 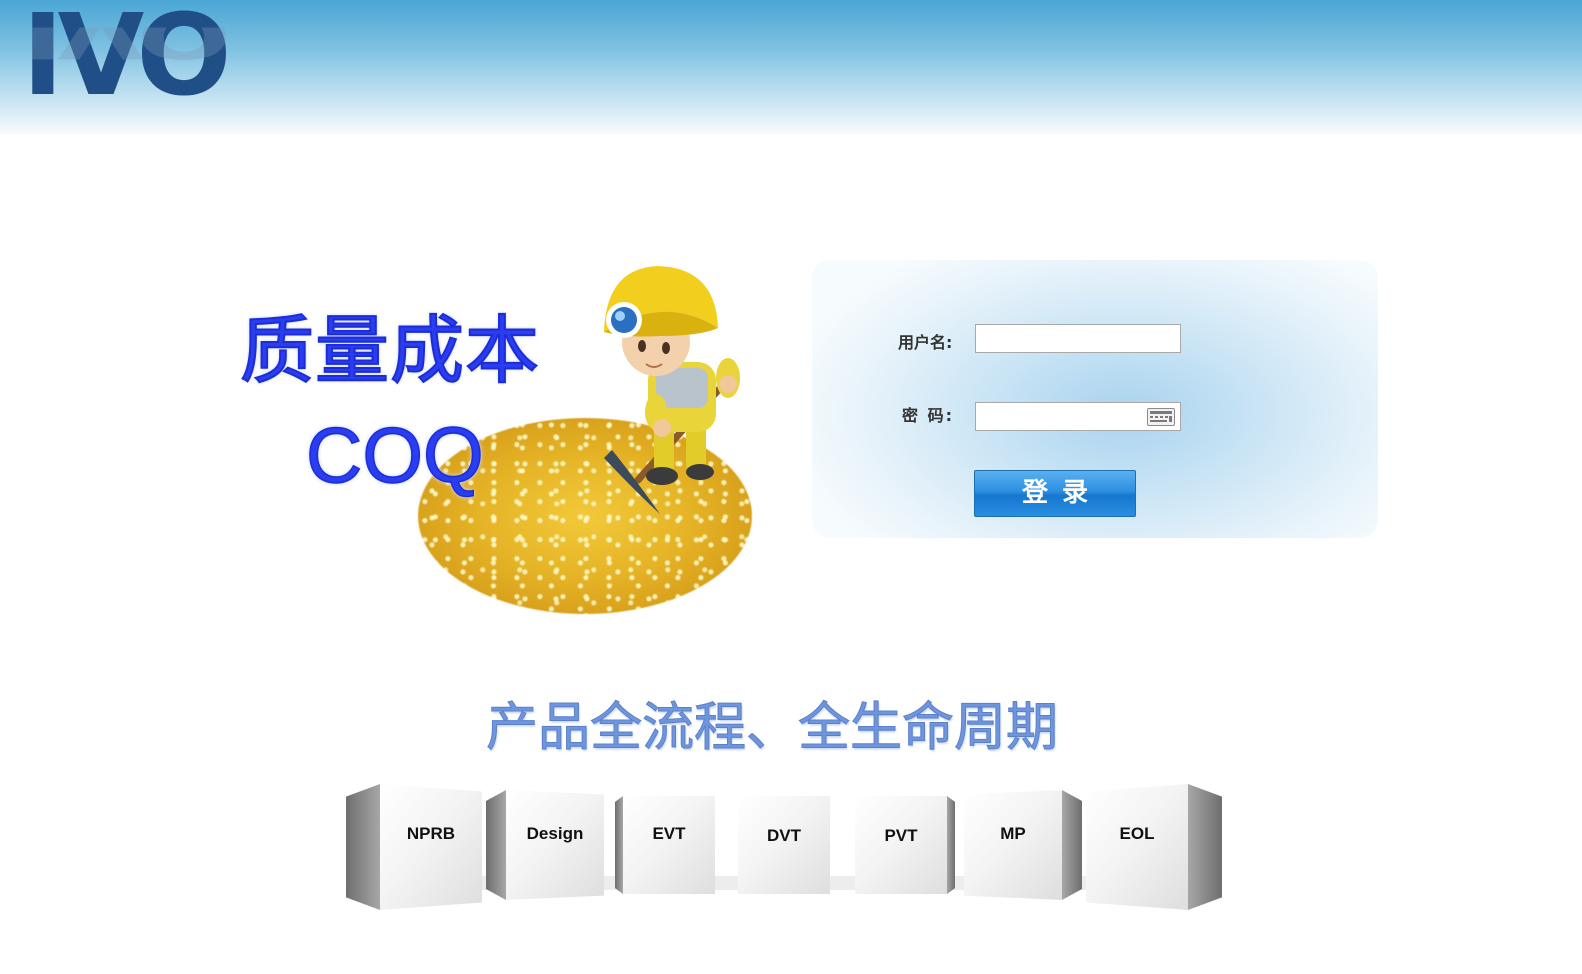 I want to click on login-button: 登录, so click(x=1055, y=493).